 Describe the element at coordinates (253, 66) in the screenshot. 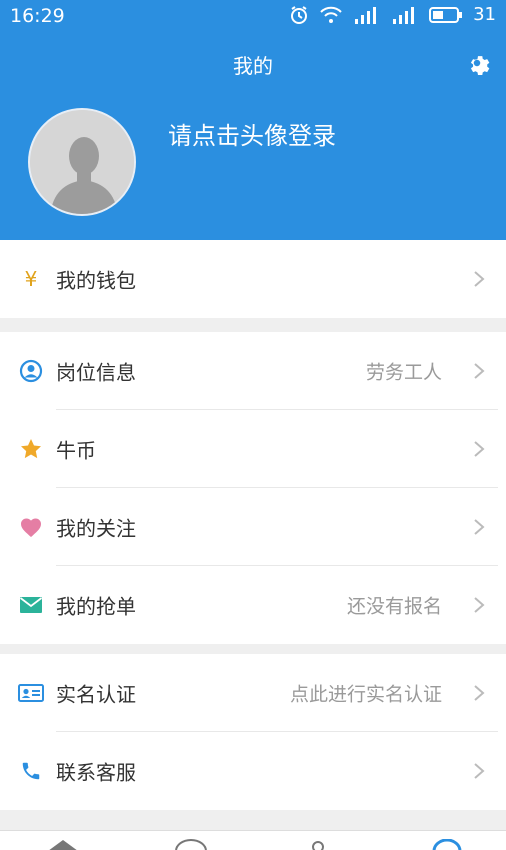

I see `page-title: 我的` at that location.